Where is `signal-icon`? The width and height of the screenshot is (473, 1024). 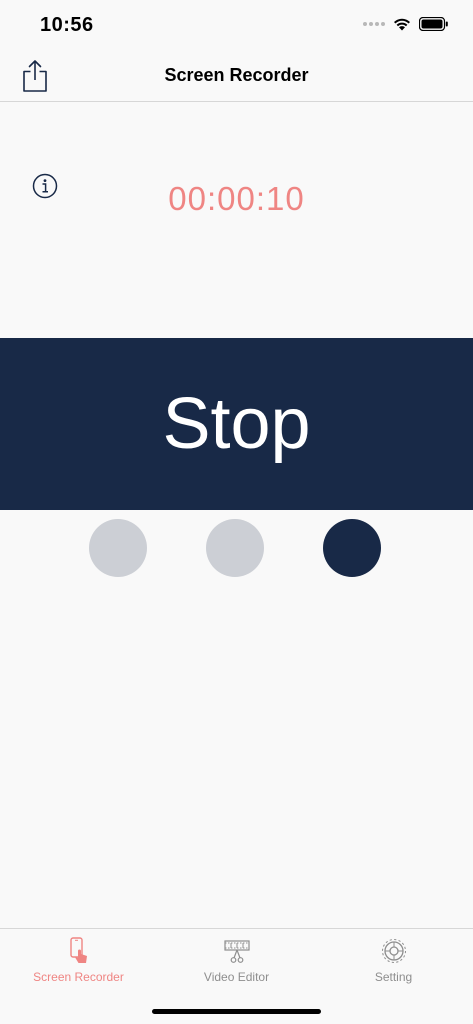 signal-icon is located at coordinates (374, 24).